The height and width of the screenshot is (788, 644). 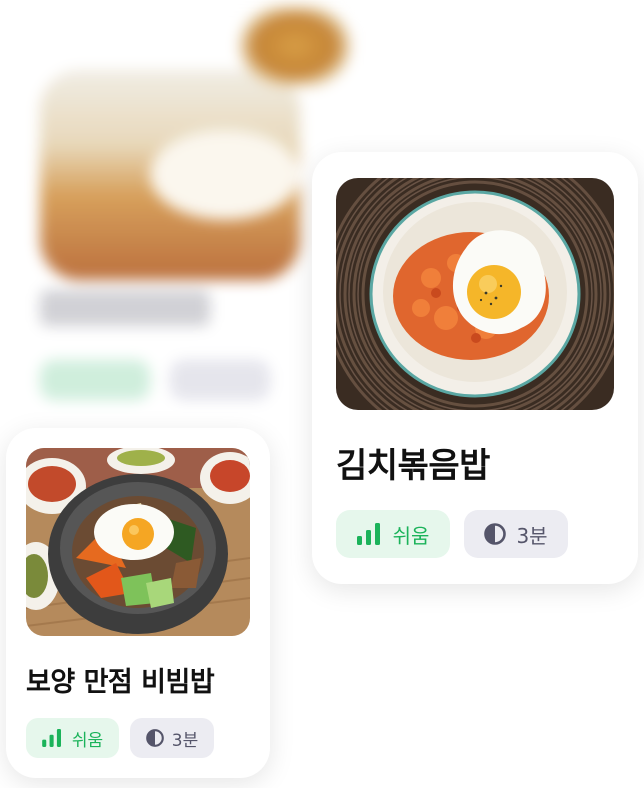 What do you see at coordinates (125, 308) in the screenshot?
I see `blurred-title` at bounding box center [125, 308].